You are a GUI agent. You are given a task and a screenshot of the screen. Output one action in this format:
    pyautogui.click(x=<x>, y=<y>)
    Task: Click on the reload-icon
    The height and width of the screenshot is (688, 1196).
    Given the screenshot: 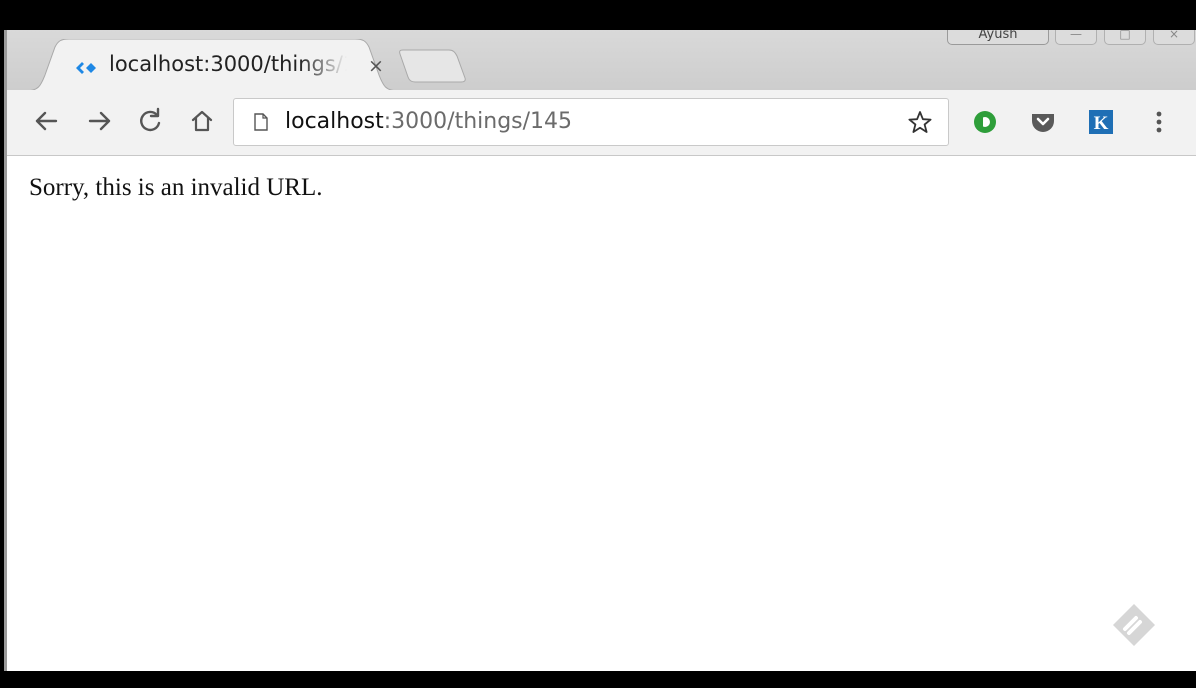 What is the action you would take?
    pyautogui.click(x=150, y=119)
    